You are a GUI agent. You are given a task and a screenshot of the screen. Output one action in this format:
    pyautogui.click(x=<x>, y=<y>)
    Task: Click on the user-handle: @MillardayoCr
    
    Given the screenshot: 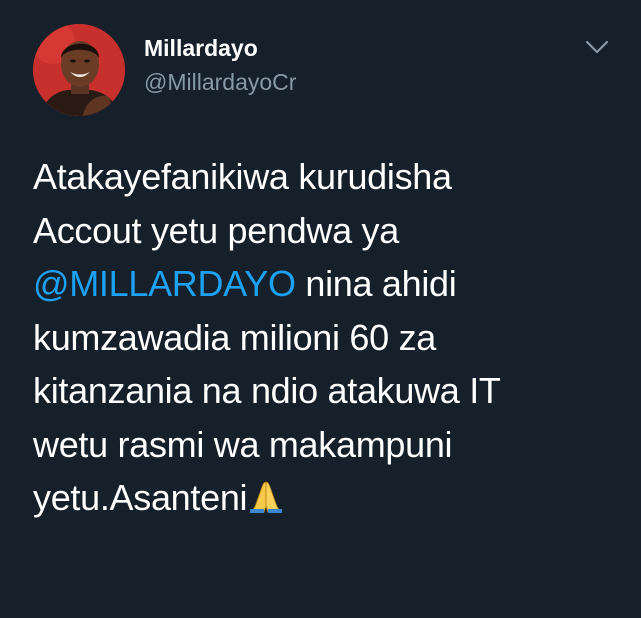 What is the action you would take?
    pyautogui.click(x=220, y=82)
    